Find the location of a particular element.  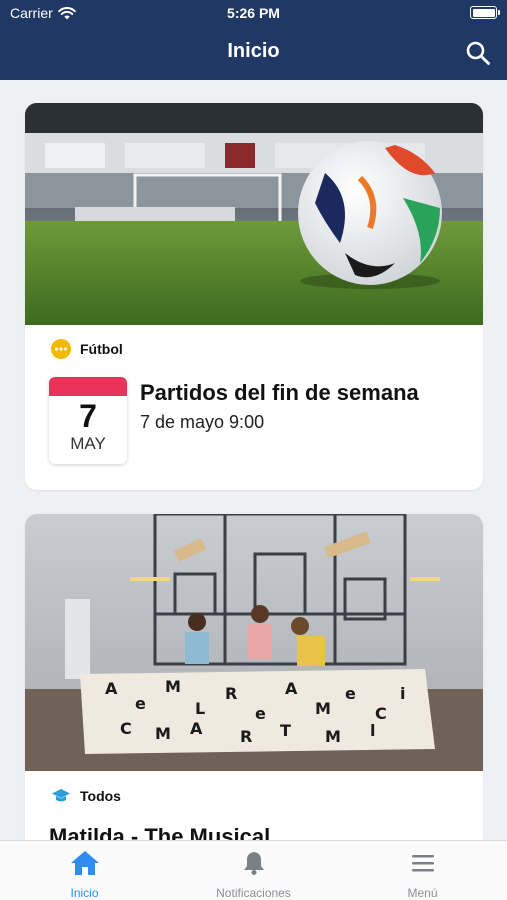

calendar-badge: 7 MAY is located at coordinates (88, 420).